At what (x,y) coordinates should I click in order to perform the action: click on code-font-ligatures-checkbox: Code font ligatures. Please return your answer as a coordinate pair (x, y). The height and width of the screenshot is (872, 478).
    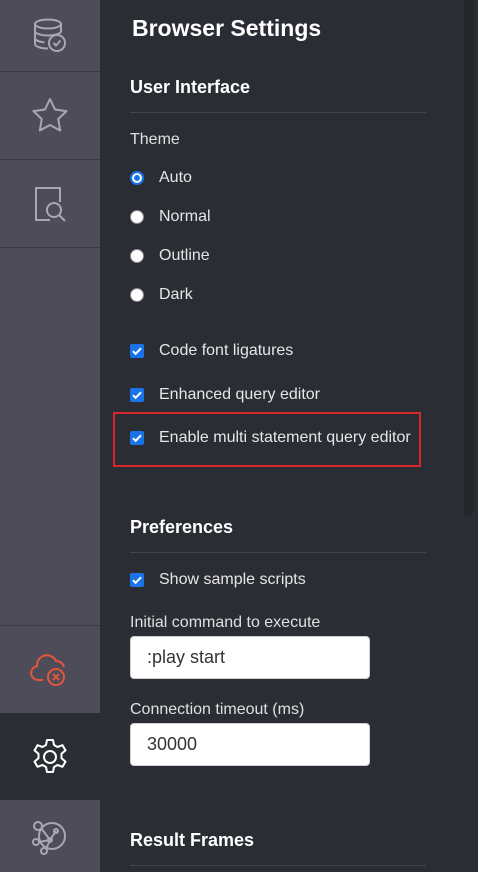
    Looking at the image, I should click on (211, 351).